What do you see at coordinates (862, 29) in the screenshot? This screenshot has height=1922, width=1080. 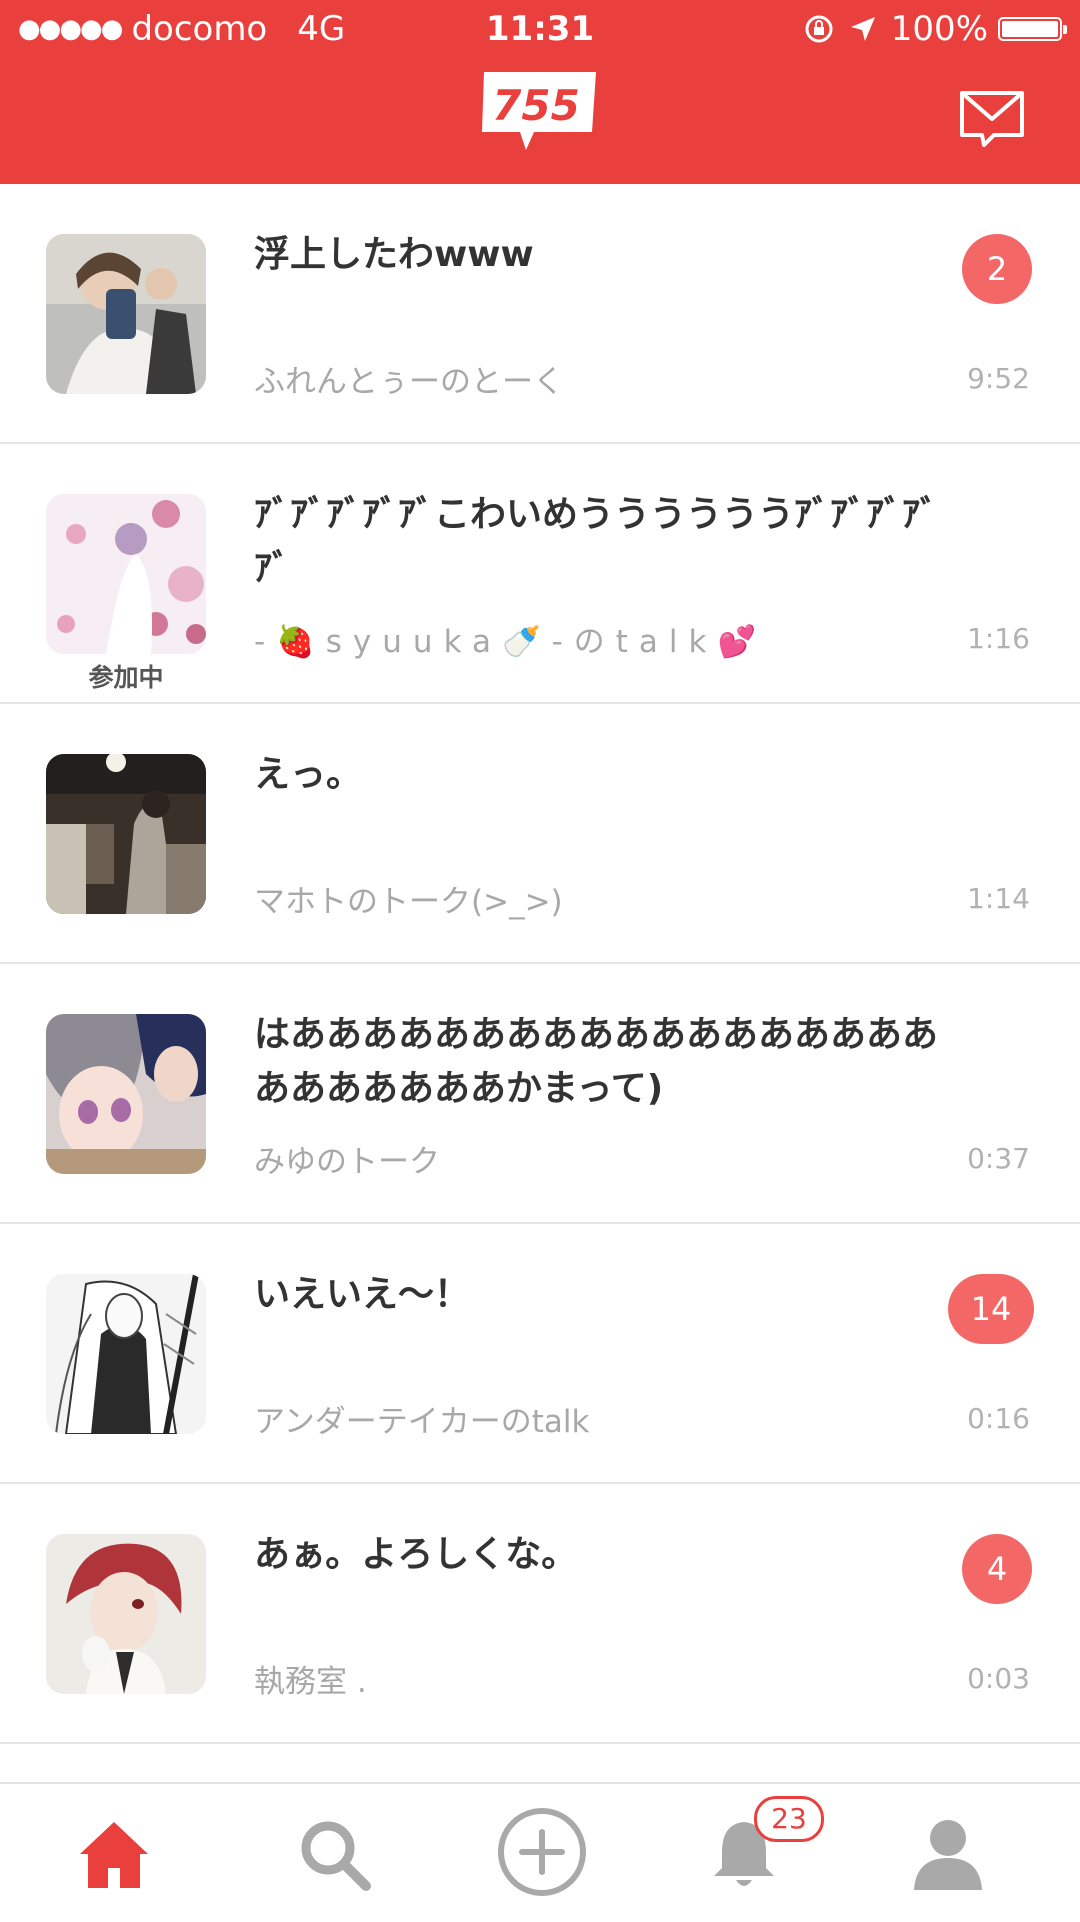 I see `location-arrow-icon` at bounding box center [862, 29].